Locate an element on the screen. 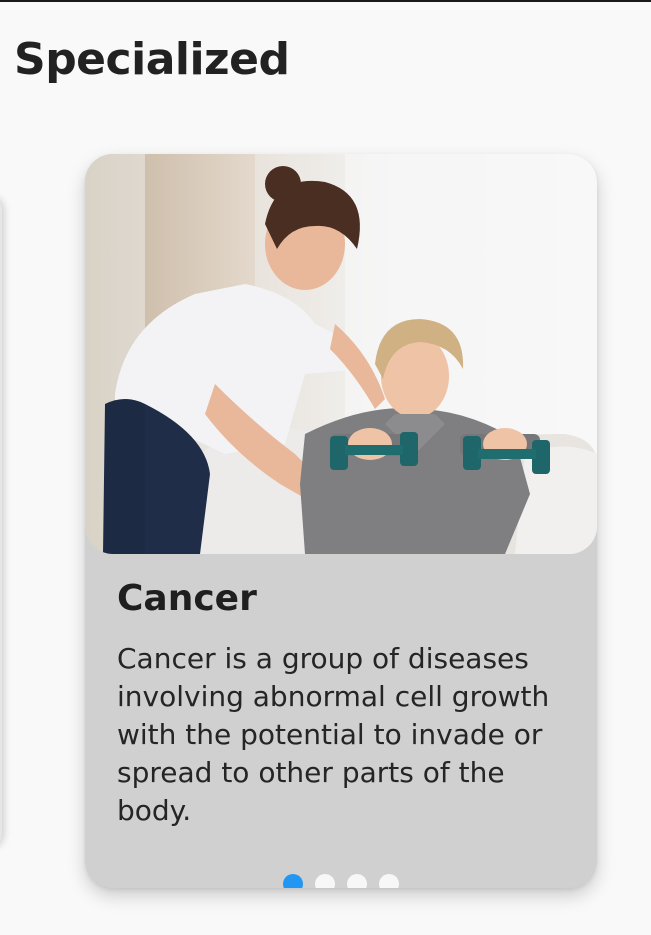 The height and width of the screenshot is (935, 651). carousel-pagination is located at coordinates (341, 881).